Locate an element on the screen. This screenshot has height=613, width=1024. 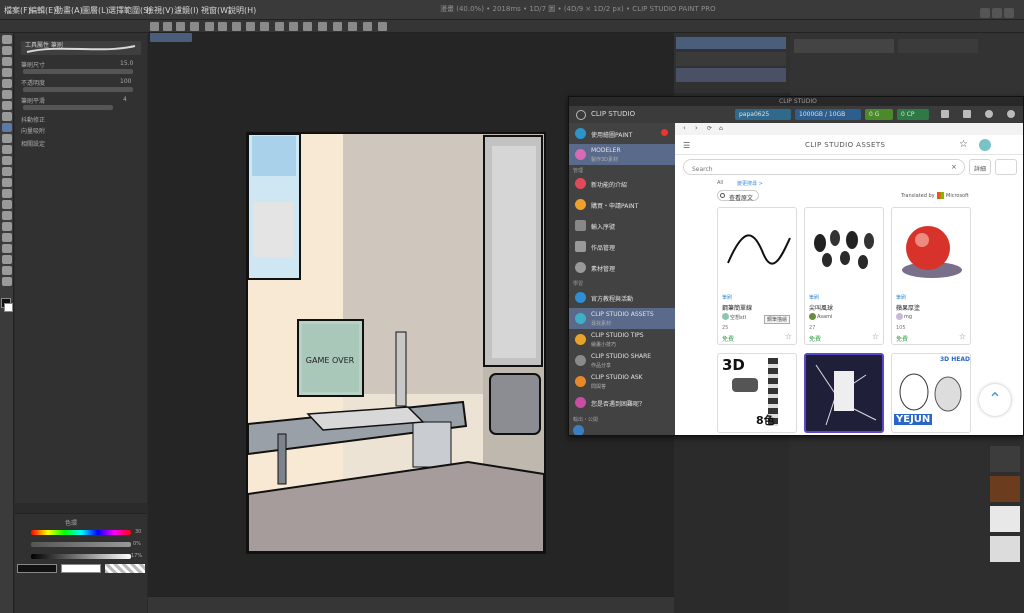
main-color-chip is located at coordinates (37, 568).